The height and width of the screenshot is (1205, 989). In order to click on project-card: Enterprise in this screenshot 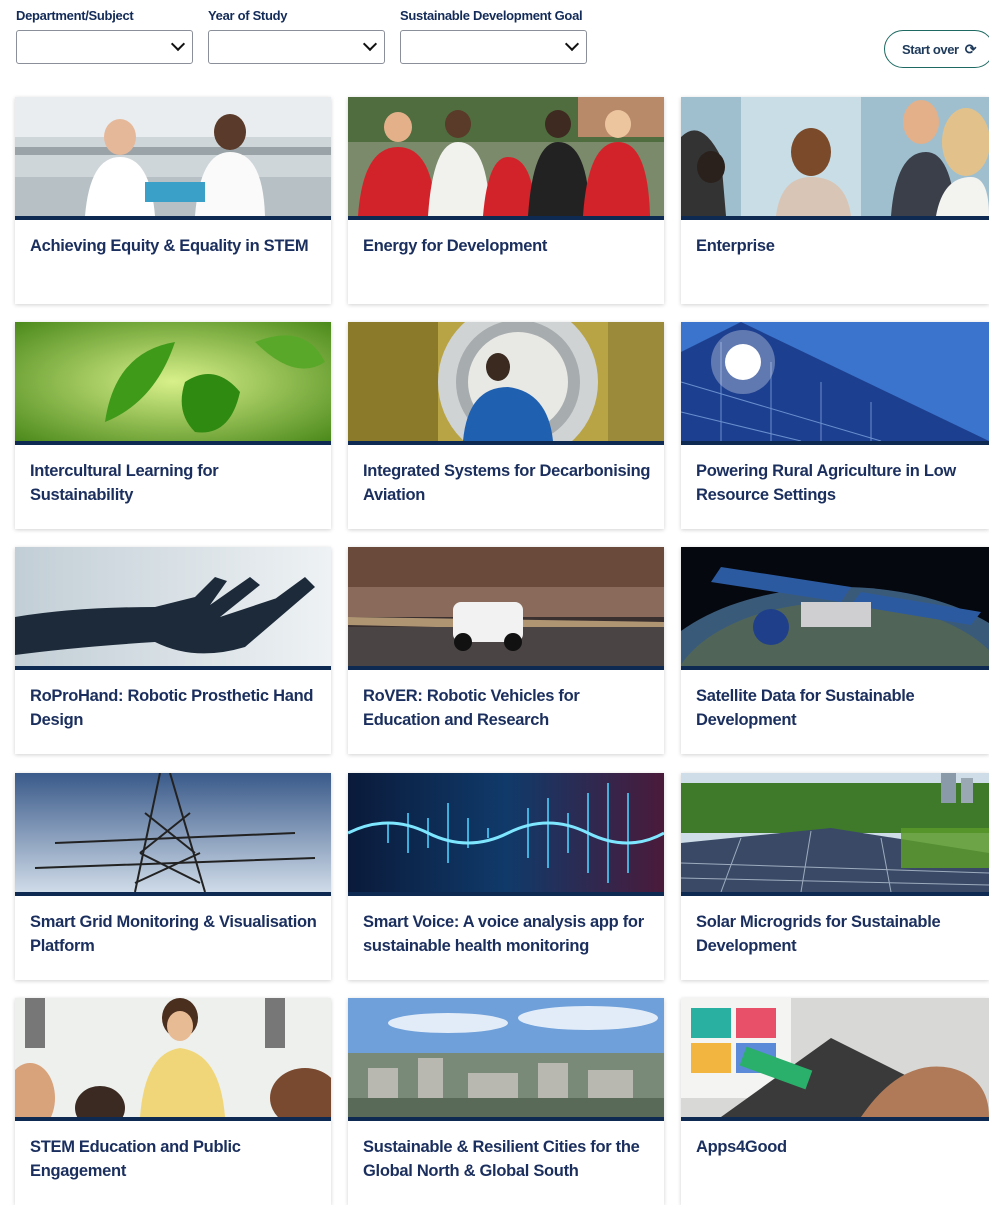, I will do `click(835, 200)`.